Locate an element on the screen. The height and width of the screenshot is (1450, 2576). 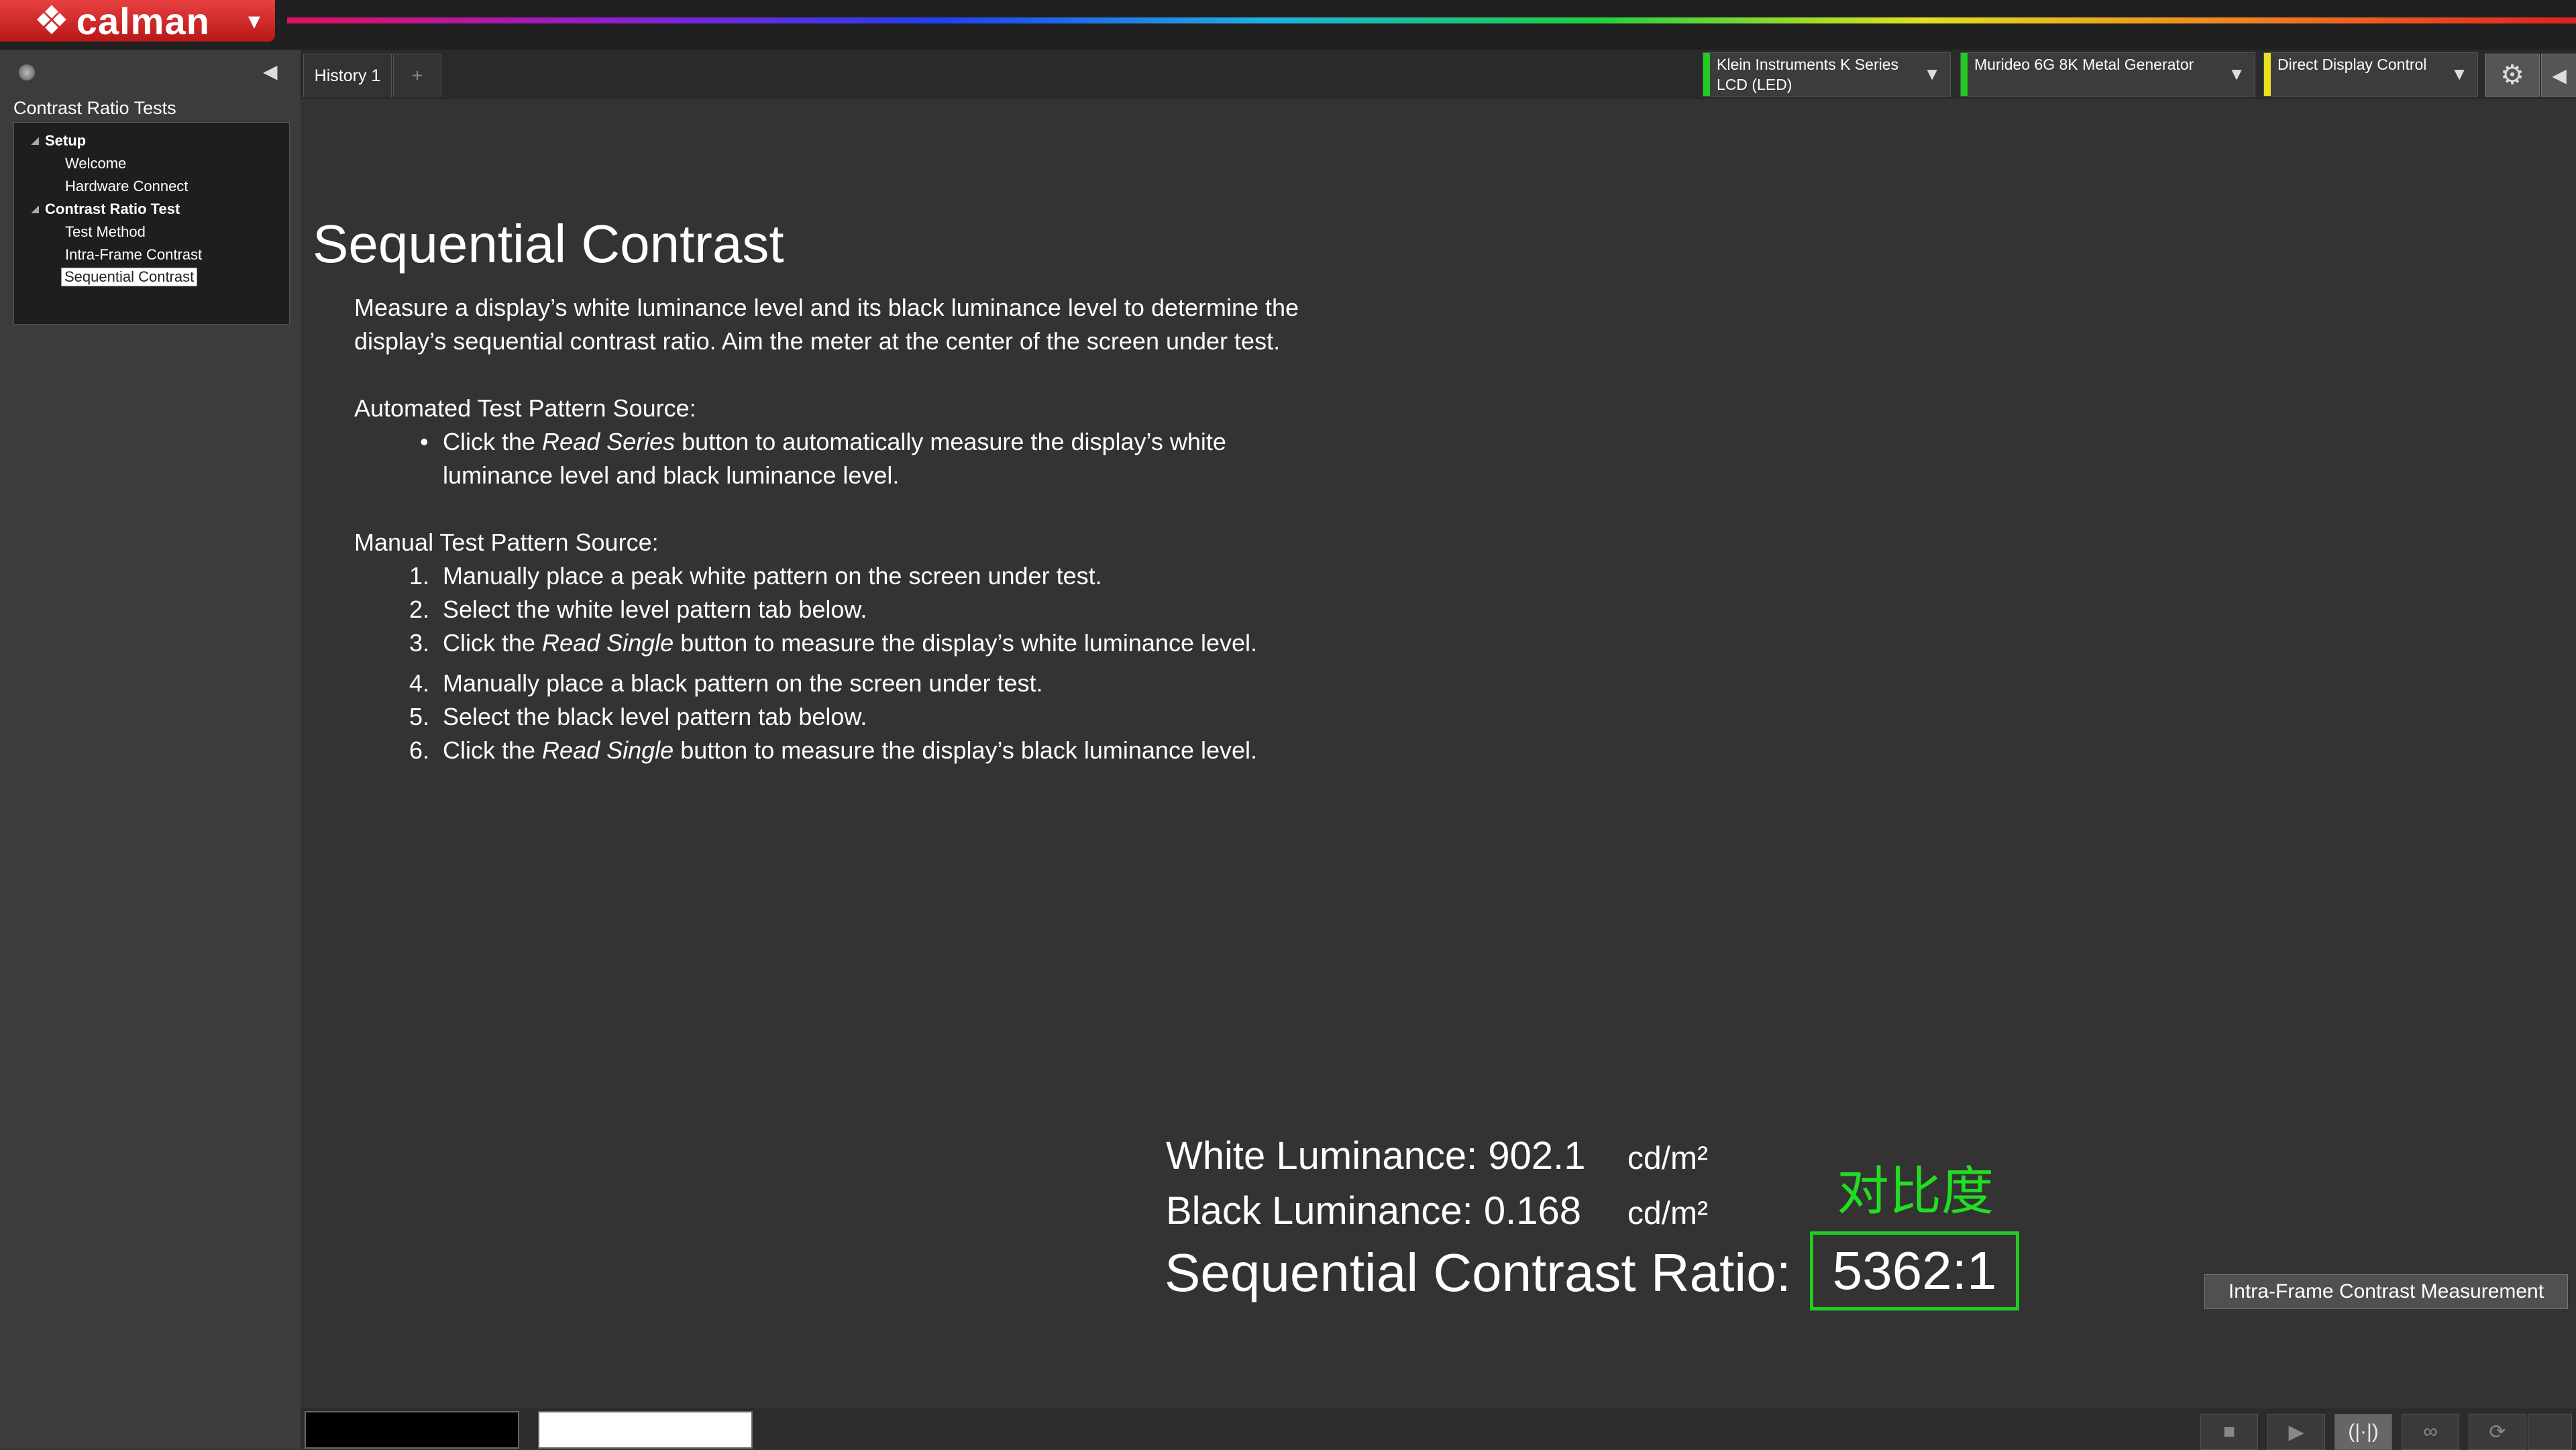
black-luminance-unit: cd/m² is located at coordinates (1667, 1213).